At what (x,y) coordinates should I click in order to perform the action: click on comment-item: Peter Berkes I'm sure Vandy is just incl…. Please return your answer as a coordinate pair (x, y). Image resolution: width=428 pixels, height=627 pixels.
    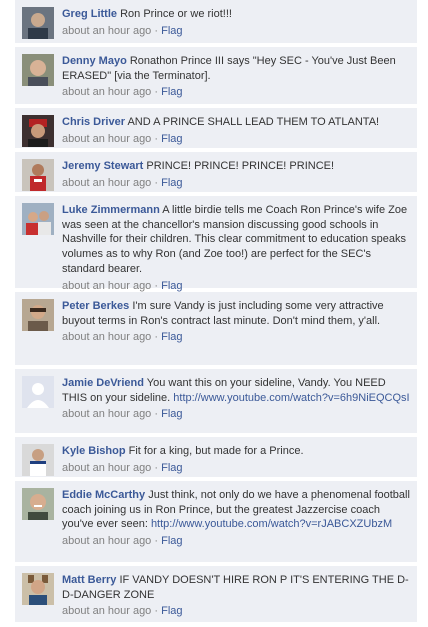
    Looking at the image, I should click on (216, 328).